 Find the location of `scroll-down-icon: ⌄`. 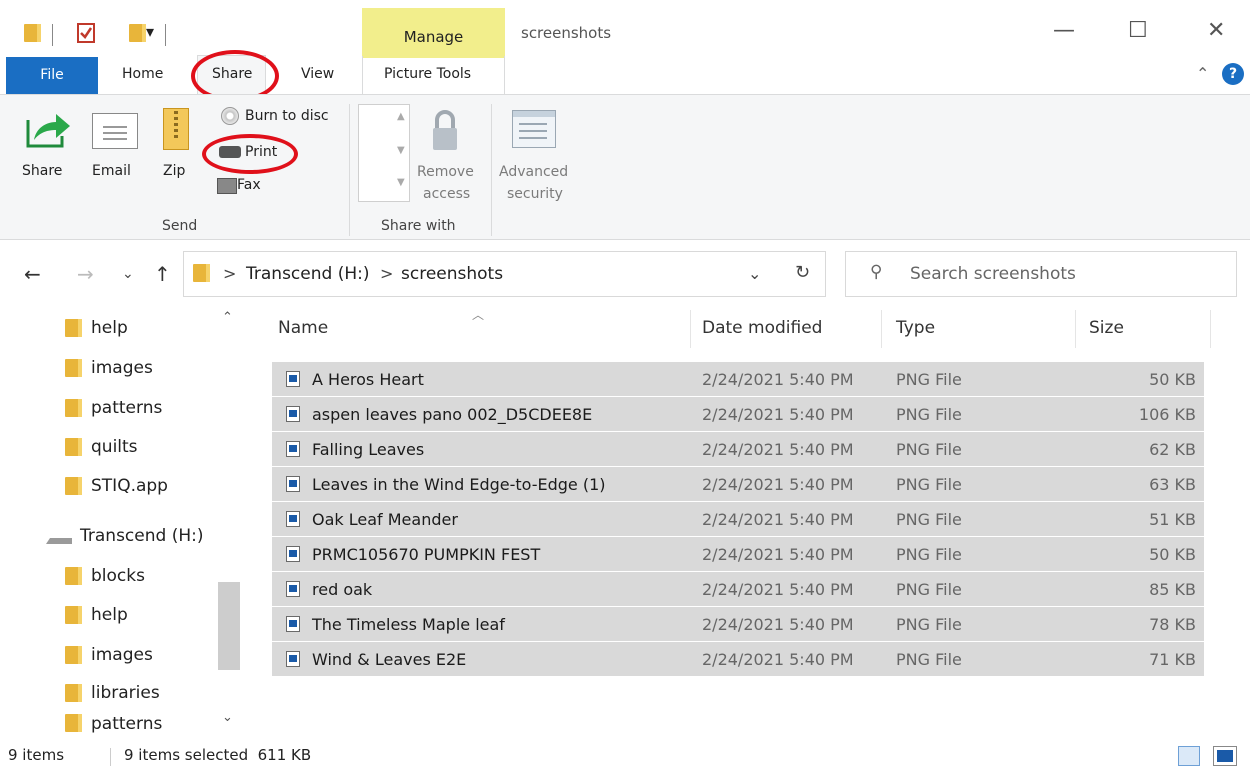

scroll-down-icon: ⌄ is located at coordinates (227, 717).